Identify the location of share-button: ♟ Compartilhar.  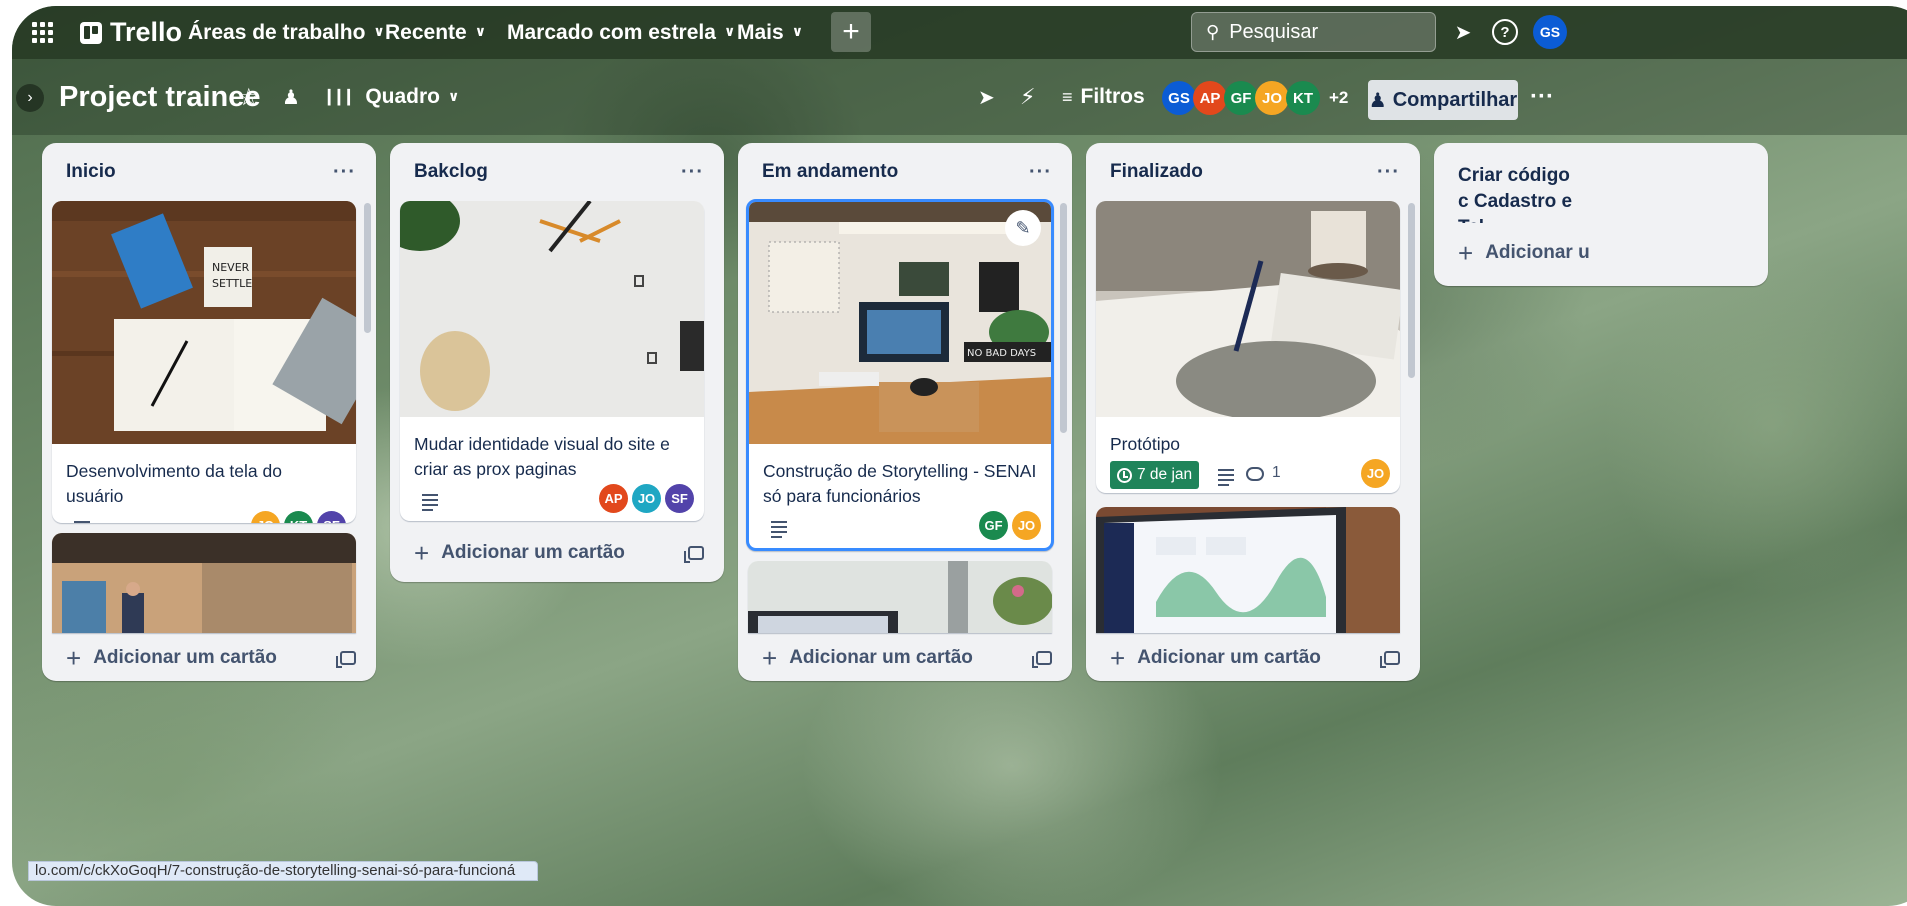
(1443, 100).